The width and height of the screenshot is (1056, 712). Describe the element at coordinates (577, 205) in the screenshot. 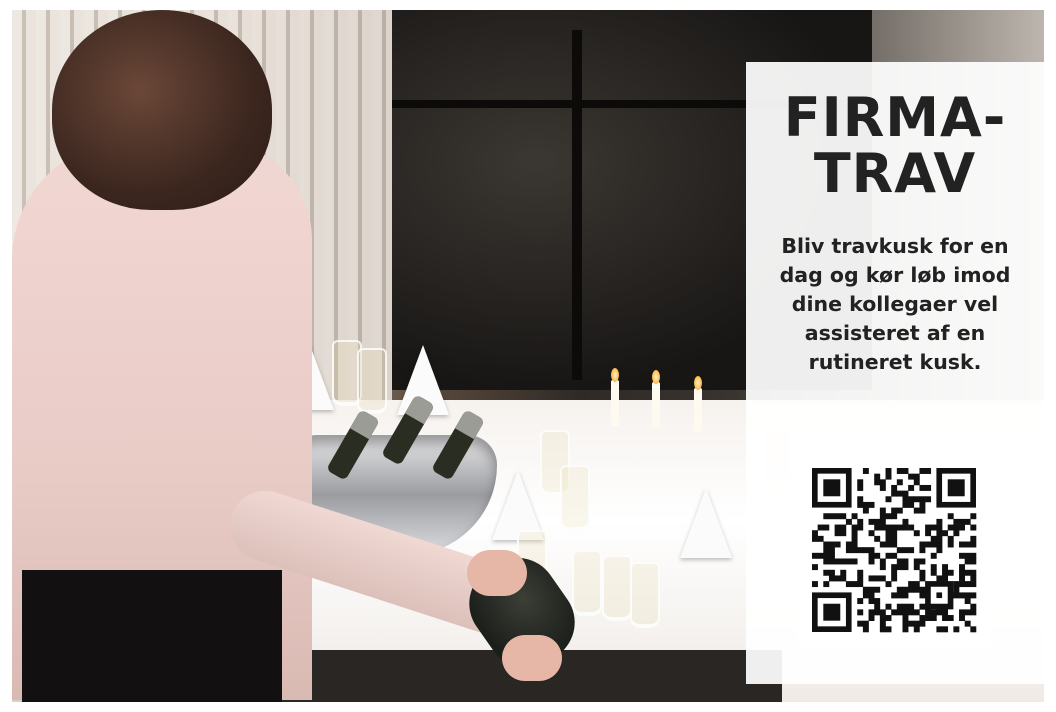

I see `window-frame` at that location.